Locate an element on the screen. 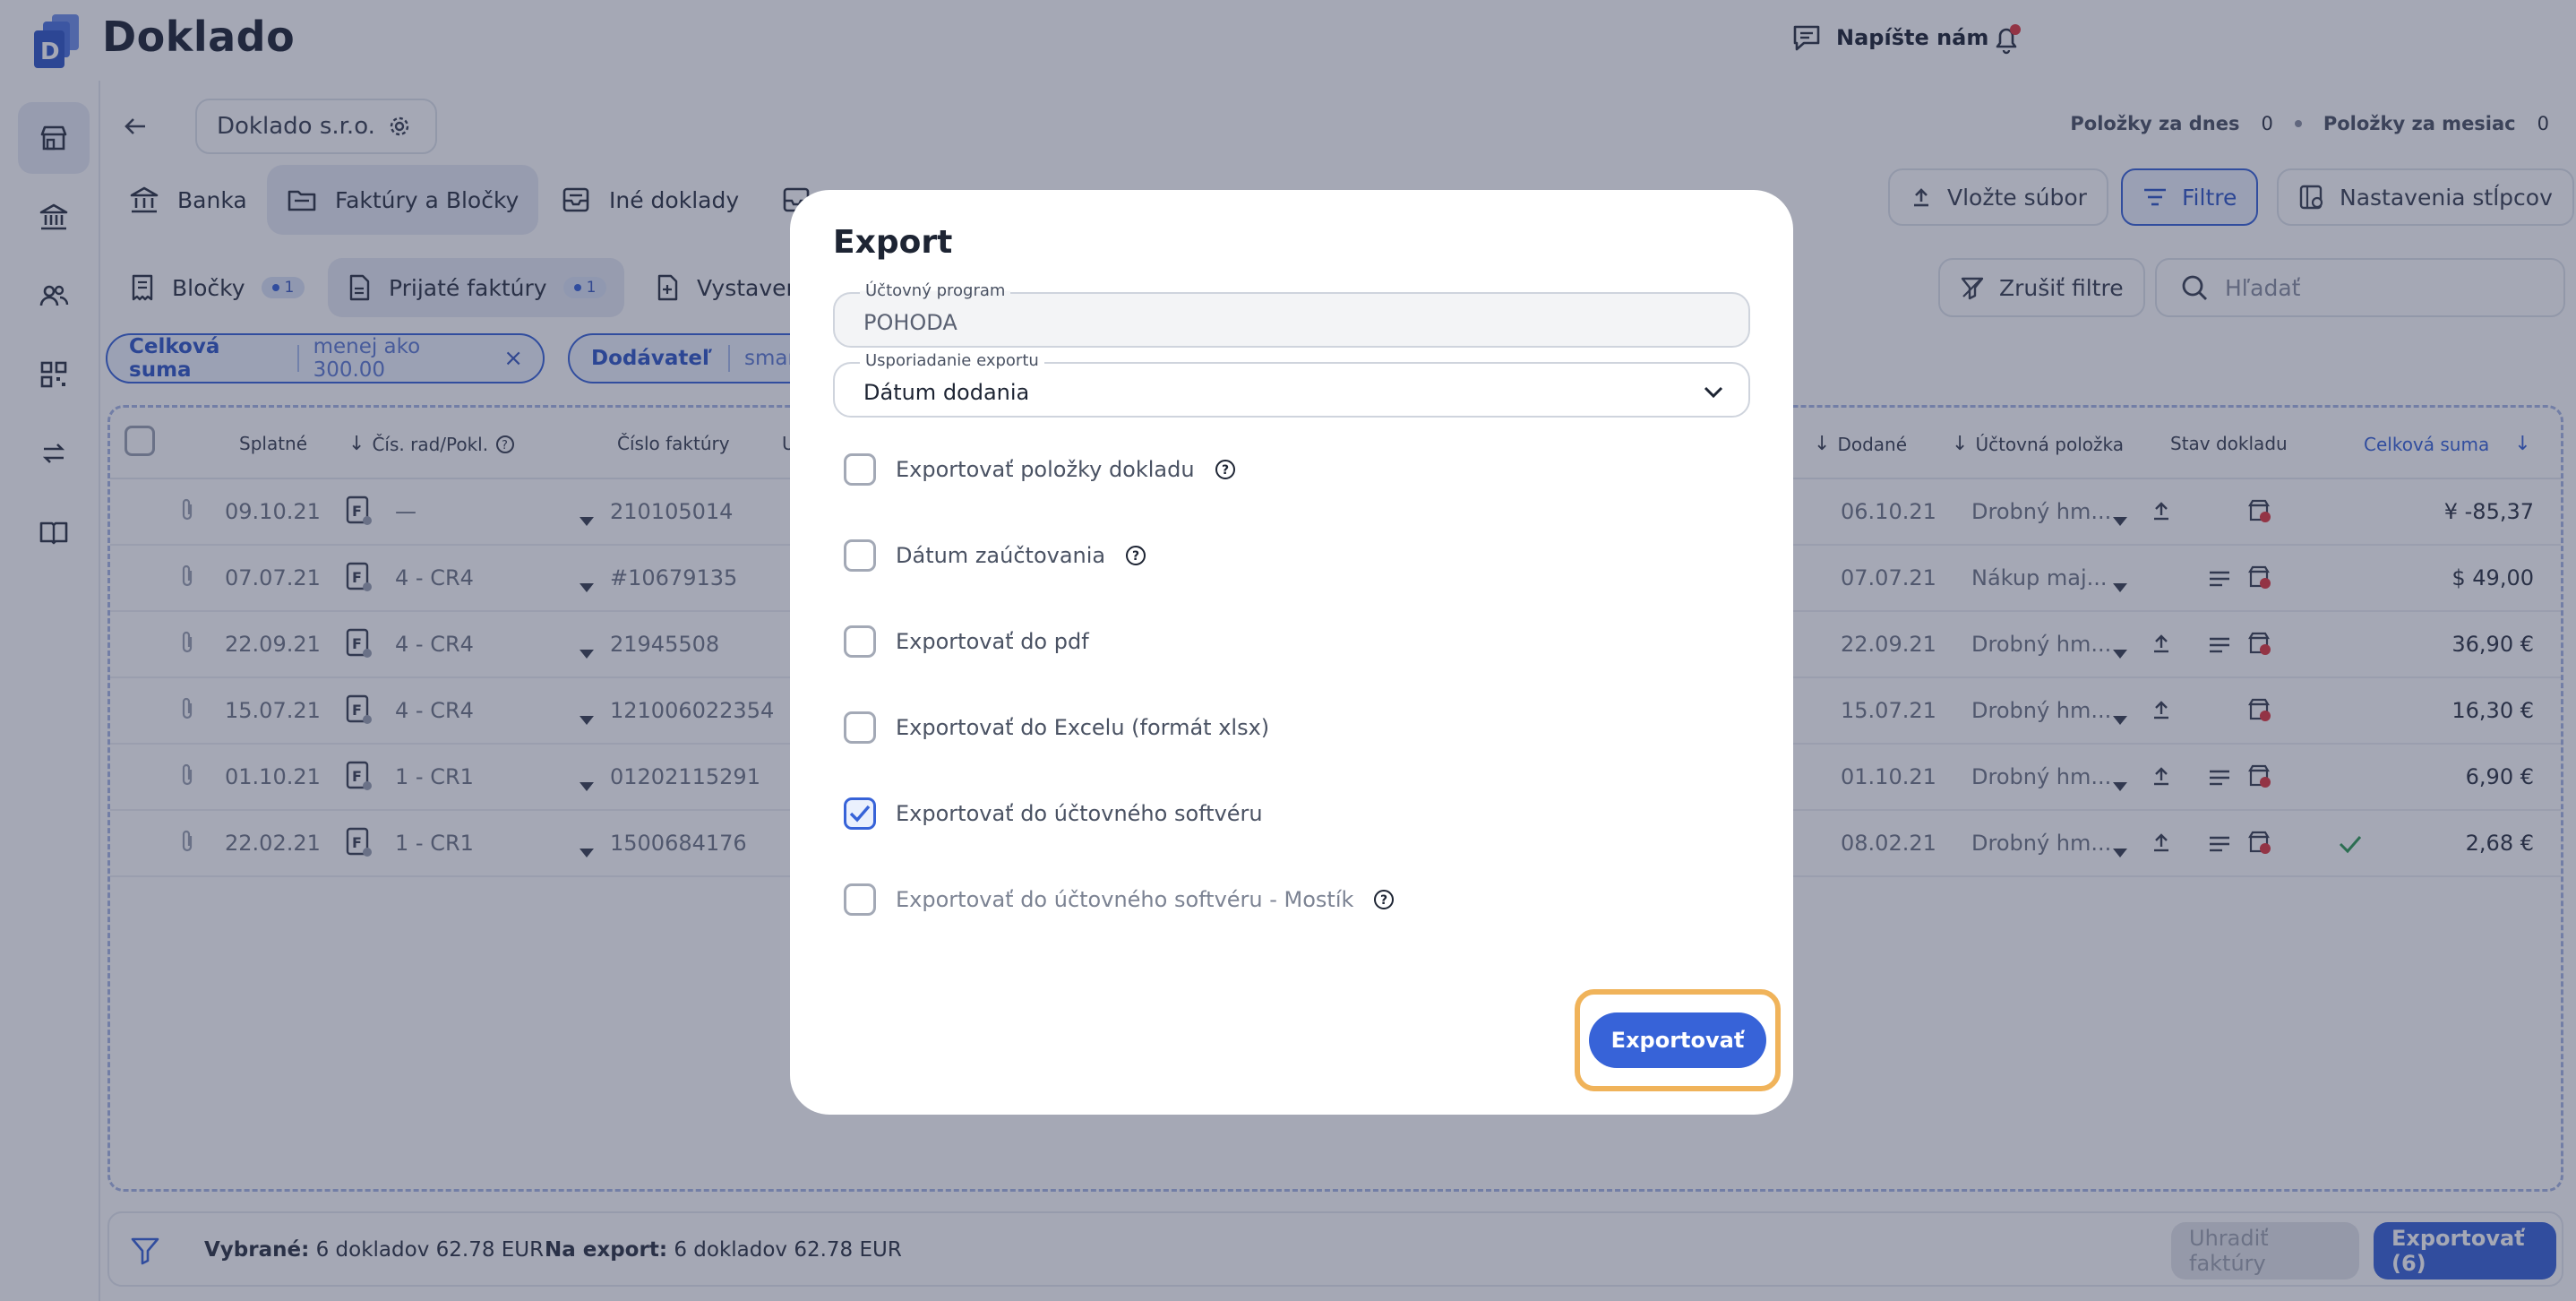 The image size is (2576, 1301). export-order-label: Usporiadanie exportu is located at coordinates (952, 360).